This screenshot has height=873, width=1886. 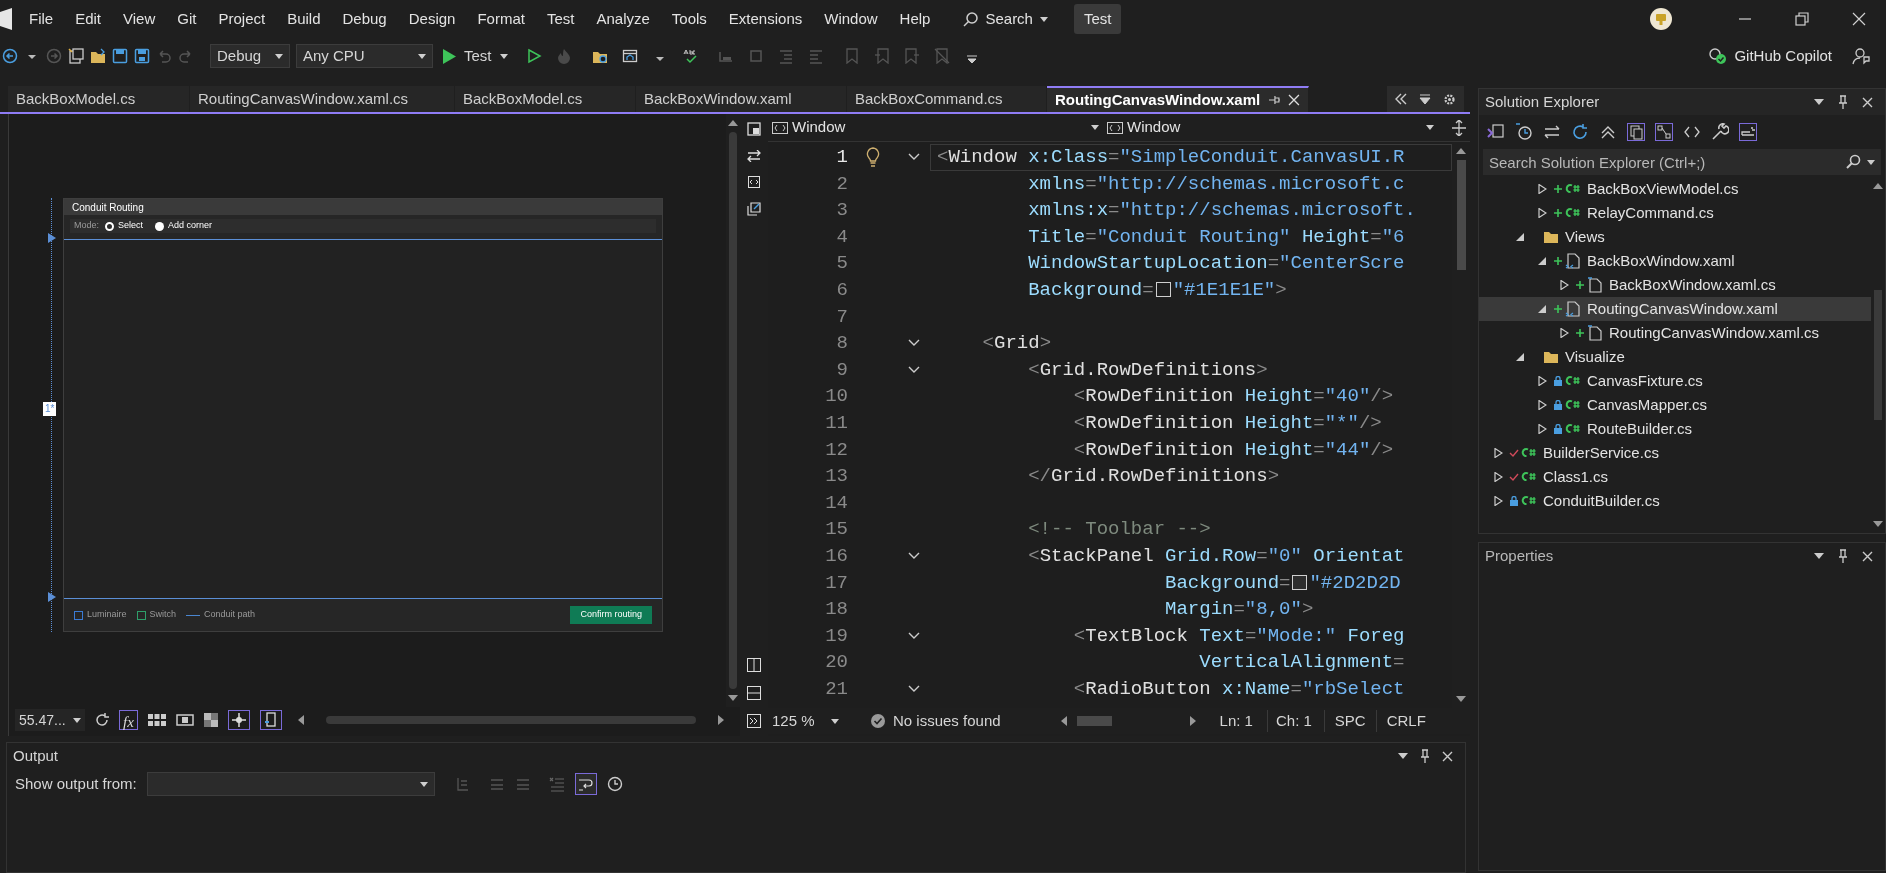 I want to click on tree-item: RelayCommand.cs, so click(x=1675, y=213).